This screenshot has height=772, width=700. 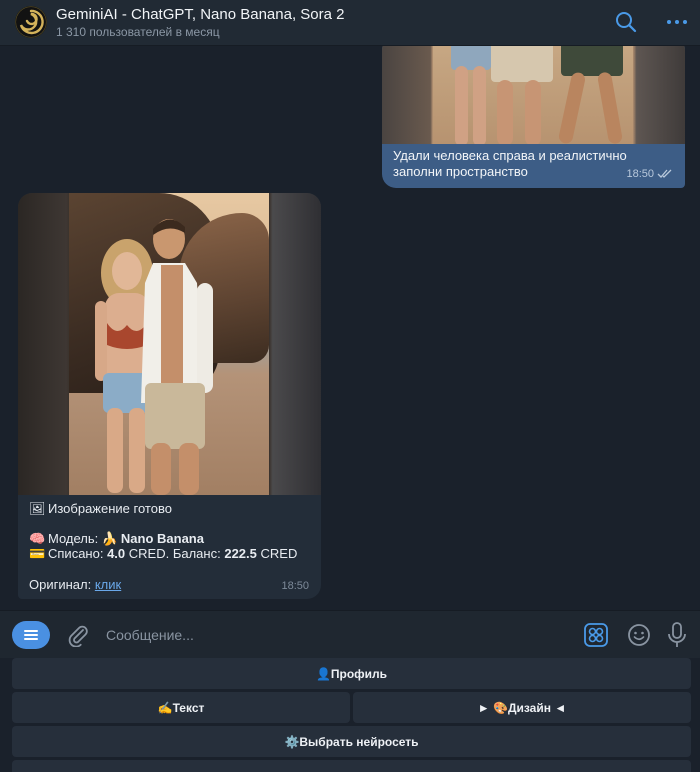 What do you see at coordinates (181, 707) in the screenshot?
I see `text-button: ✍️Текст` at bounding box center [181, 707].